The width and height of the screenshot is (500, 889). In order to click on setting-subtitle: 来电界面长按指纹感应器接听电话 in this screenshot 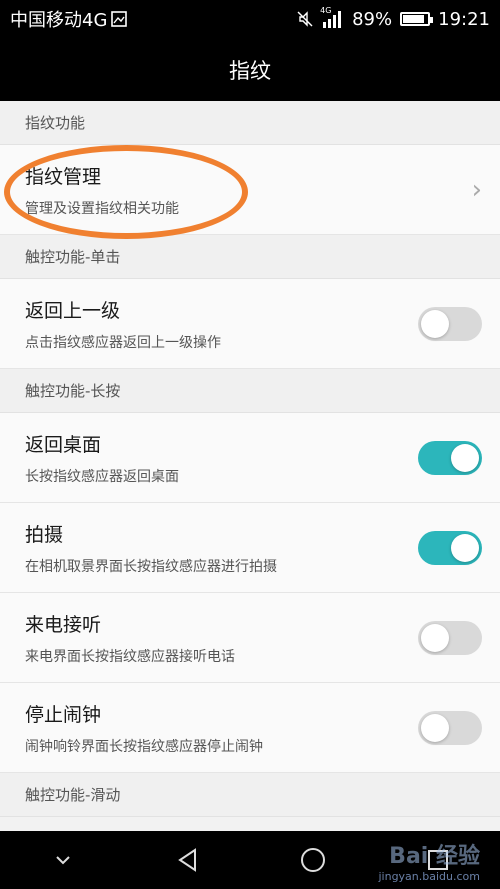, I will do `click(130, 656)`.